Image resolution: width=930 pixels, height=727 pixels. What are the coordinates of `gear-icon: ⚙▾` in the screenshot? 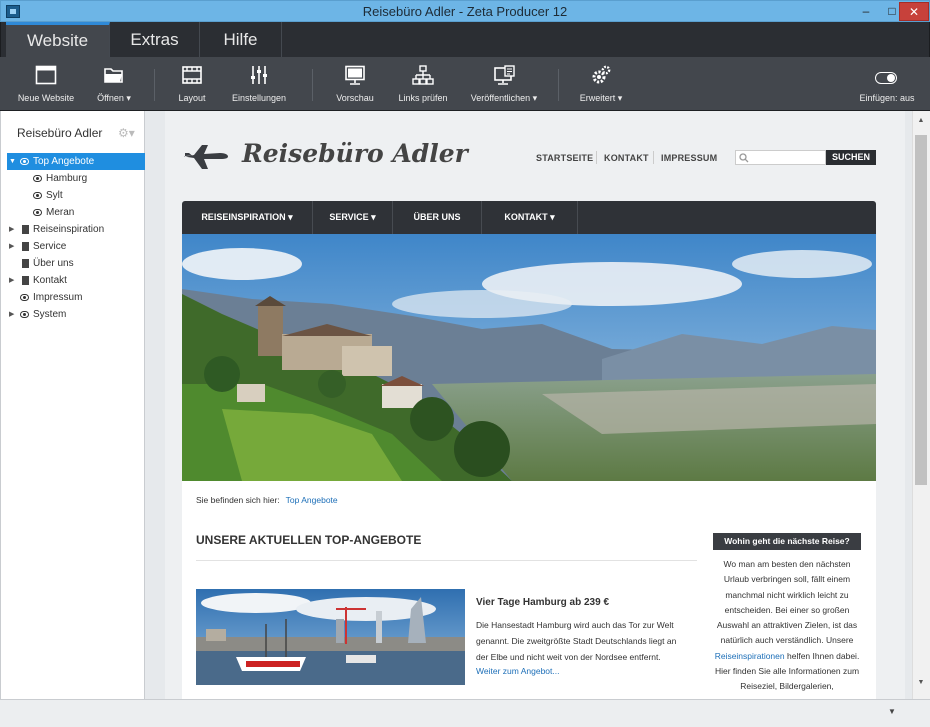 It's located at (126, 133).